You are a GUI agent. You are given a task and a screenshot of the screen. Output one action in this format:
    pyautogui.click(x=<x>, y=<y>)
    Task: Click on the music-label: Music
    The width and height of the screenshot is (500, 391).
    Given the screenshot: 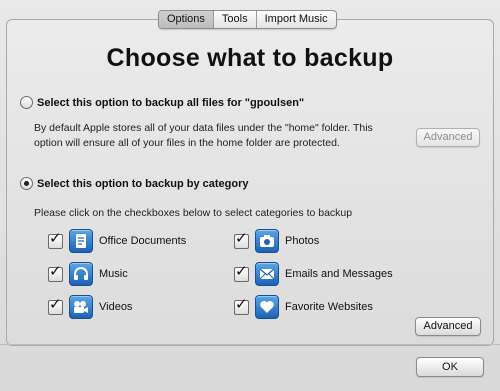 What is the action you would take?
    pyautogui.click(x=113, y=274)
    